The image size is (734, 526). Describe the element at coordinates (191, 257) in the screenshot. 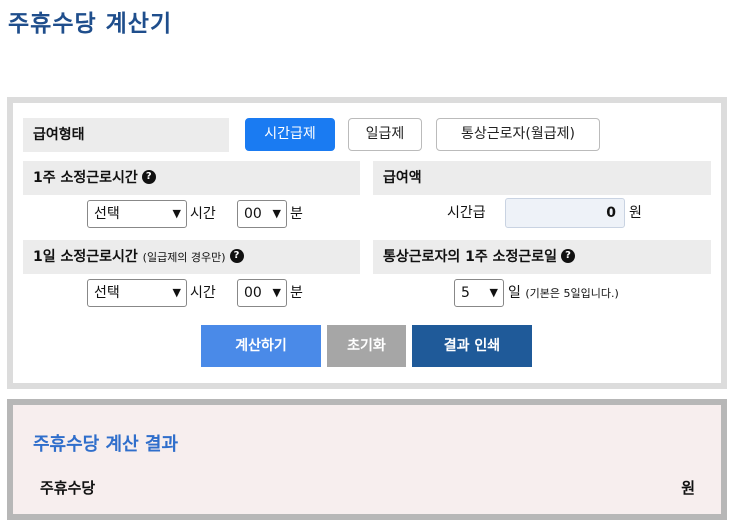

I see `daily-hours-label: 1일 소정근로시간 (일급제의 경우만)?` at that location.